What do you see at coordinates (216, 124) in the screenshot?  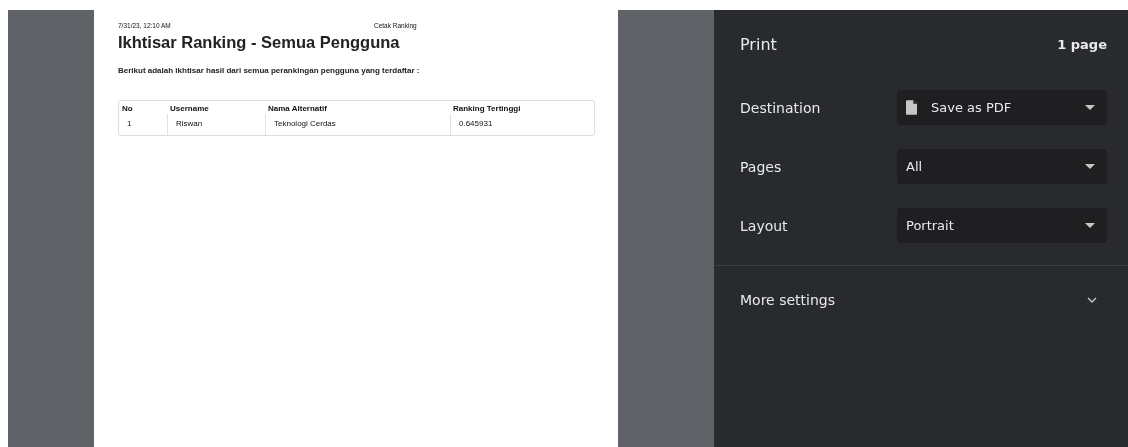 I see `table-cell: Riswan` at bounding box center [216, 124].